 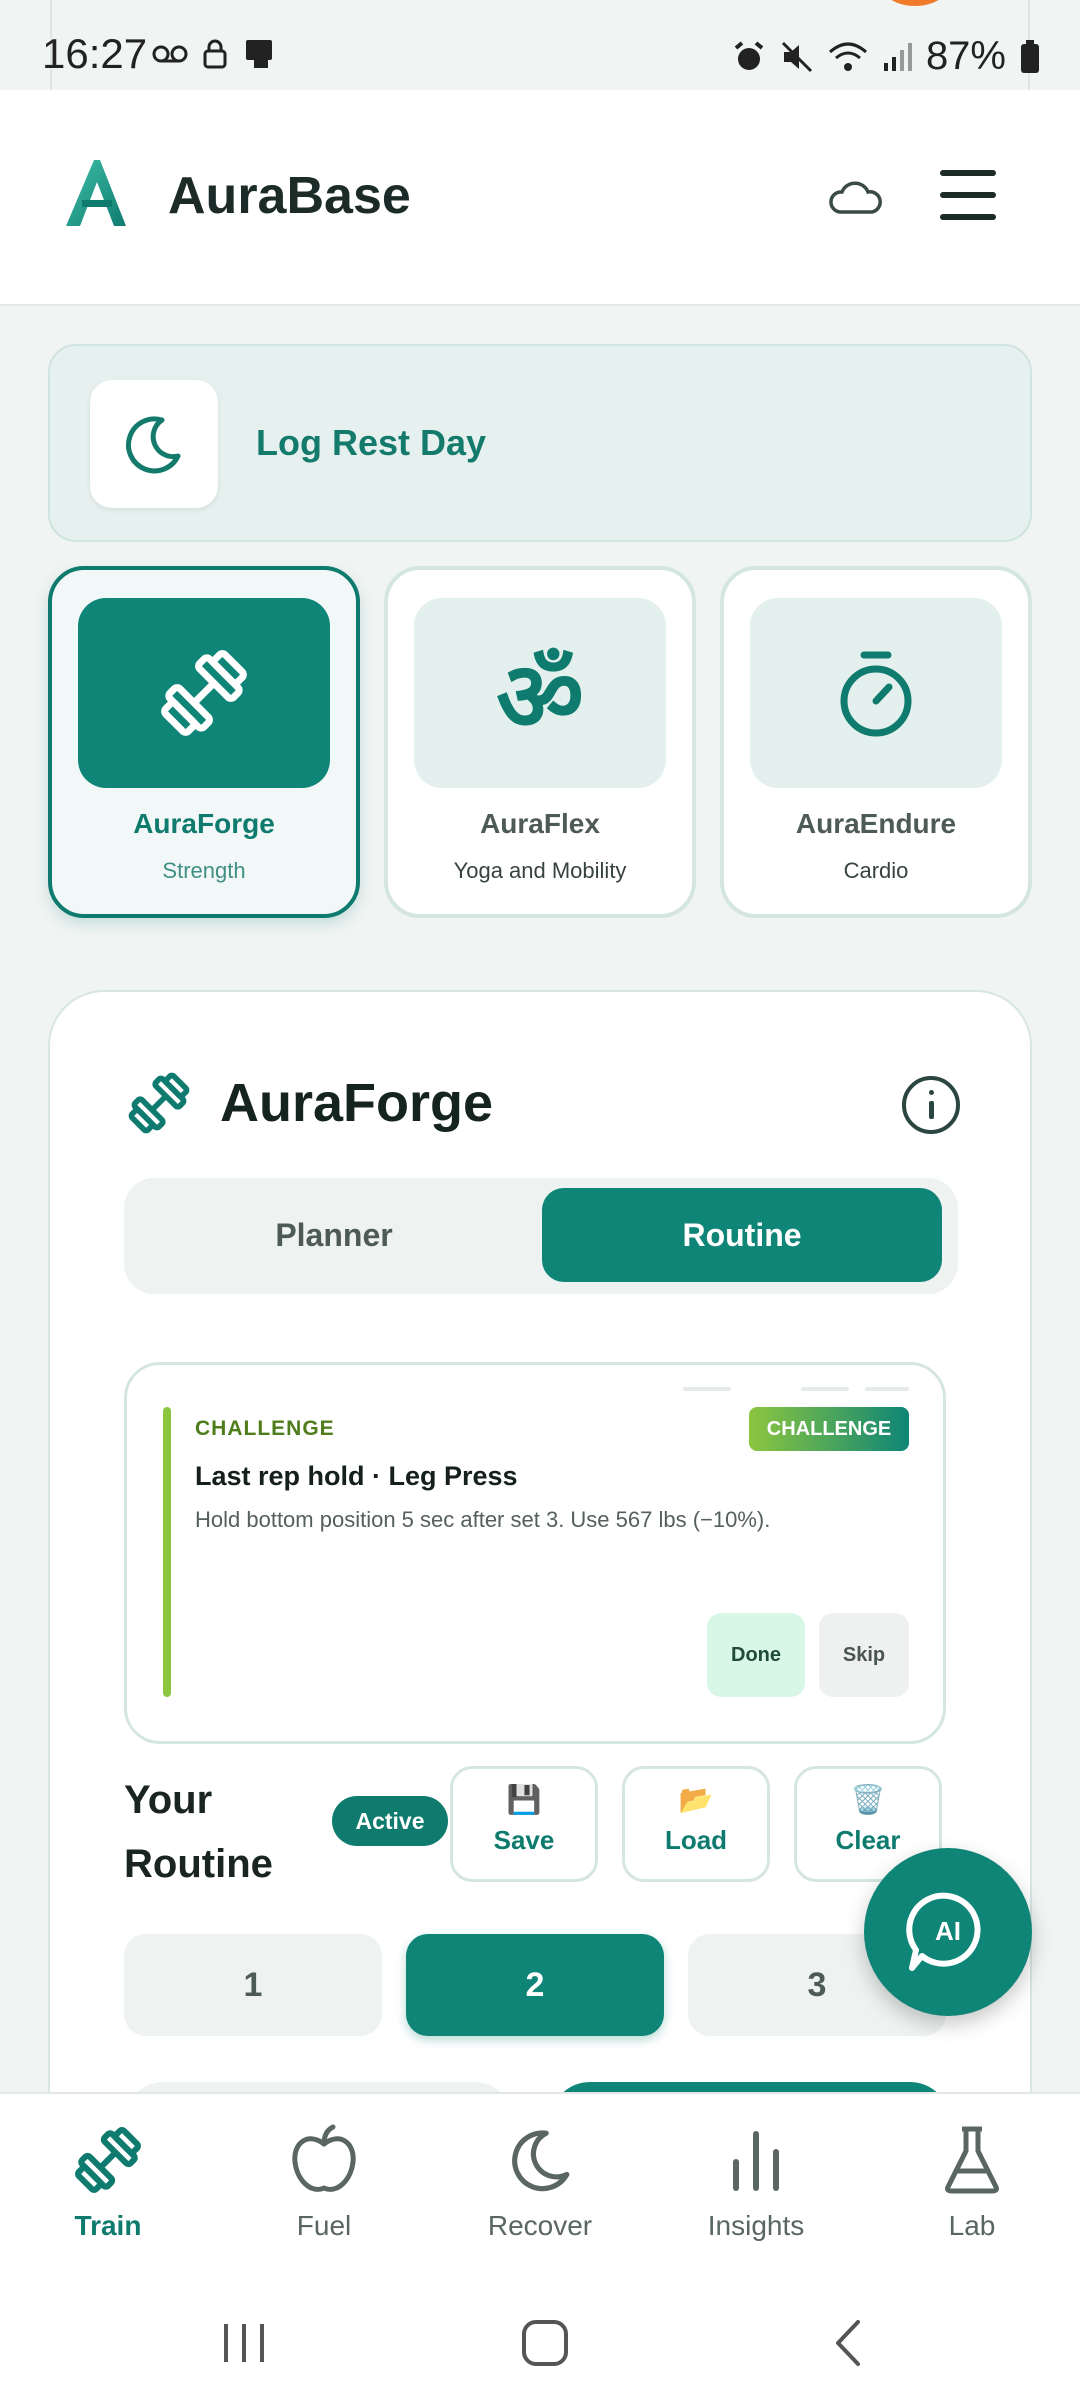 I want to click on status-left-icons, so click(x=214, y=54).